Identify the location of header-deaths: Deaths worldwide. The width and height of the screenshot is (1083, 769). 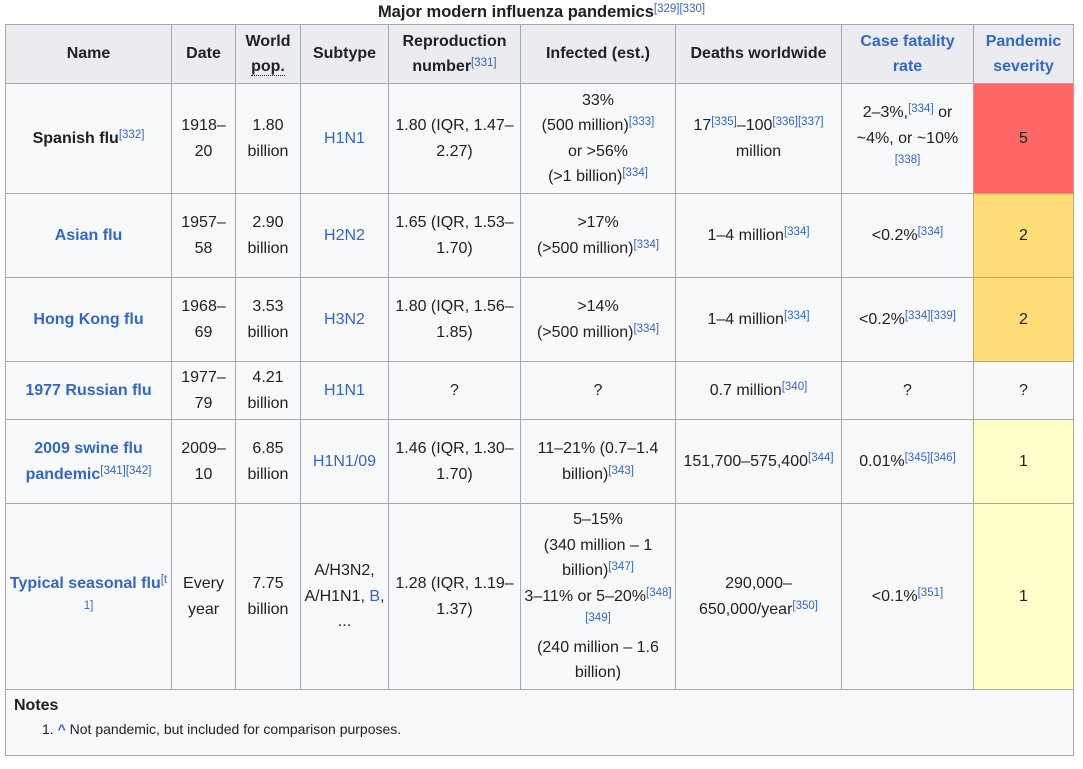
(758, 54).